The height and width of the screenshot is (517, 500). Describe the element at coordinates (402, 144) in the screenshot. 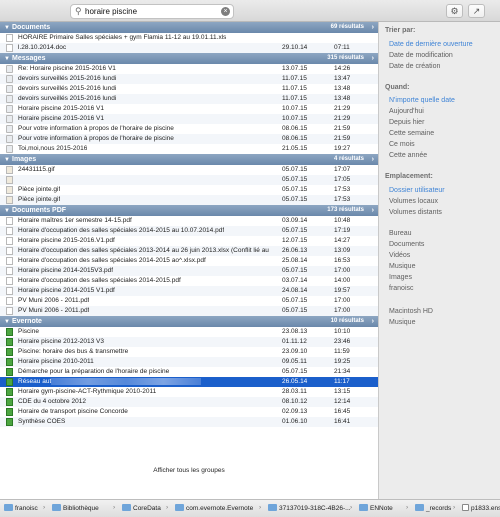

I see `when-option: Ce mois` at that location.